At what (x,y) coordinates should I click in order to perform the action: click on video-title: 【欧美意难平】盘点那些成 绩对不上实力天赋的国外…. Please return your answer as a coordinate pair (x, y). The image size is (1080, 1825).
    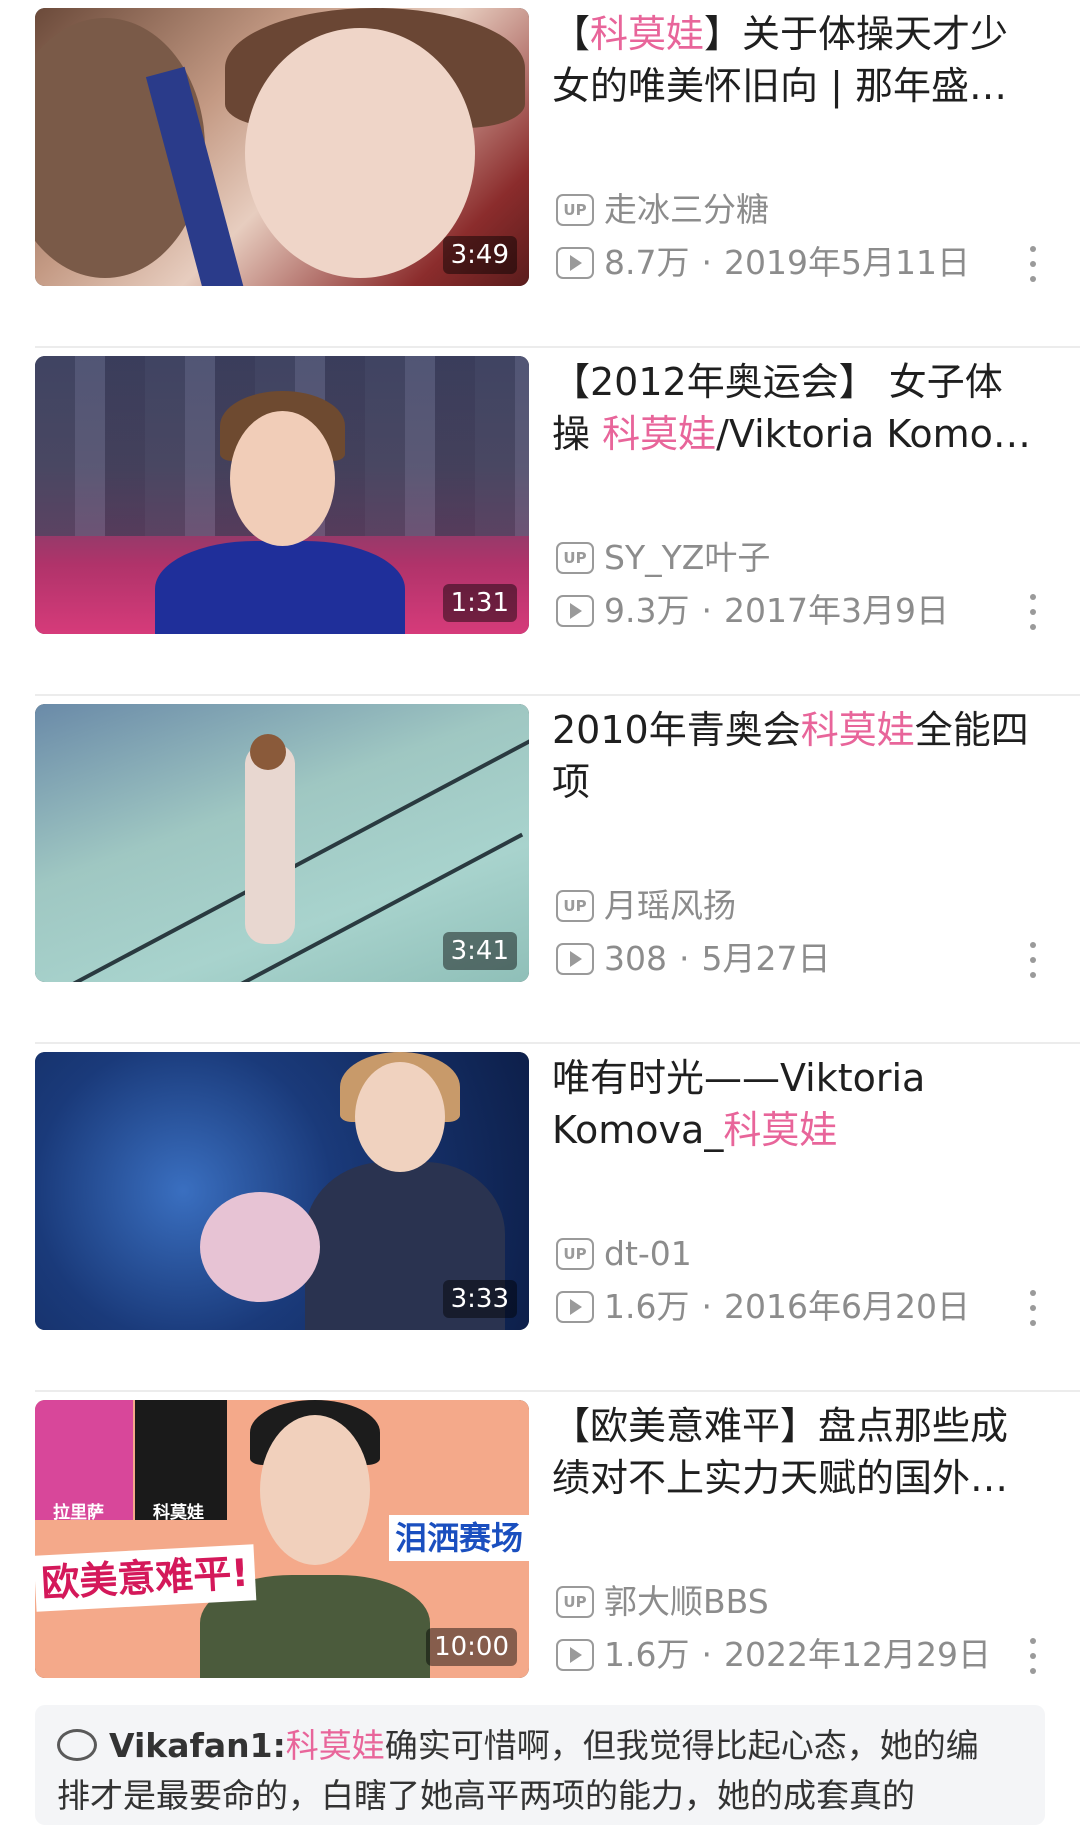
    Looking at the image, I should click on (799, 1452).